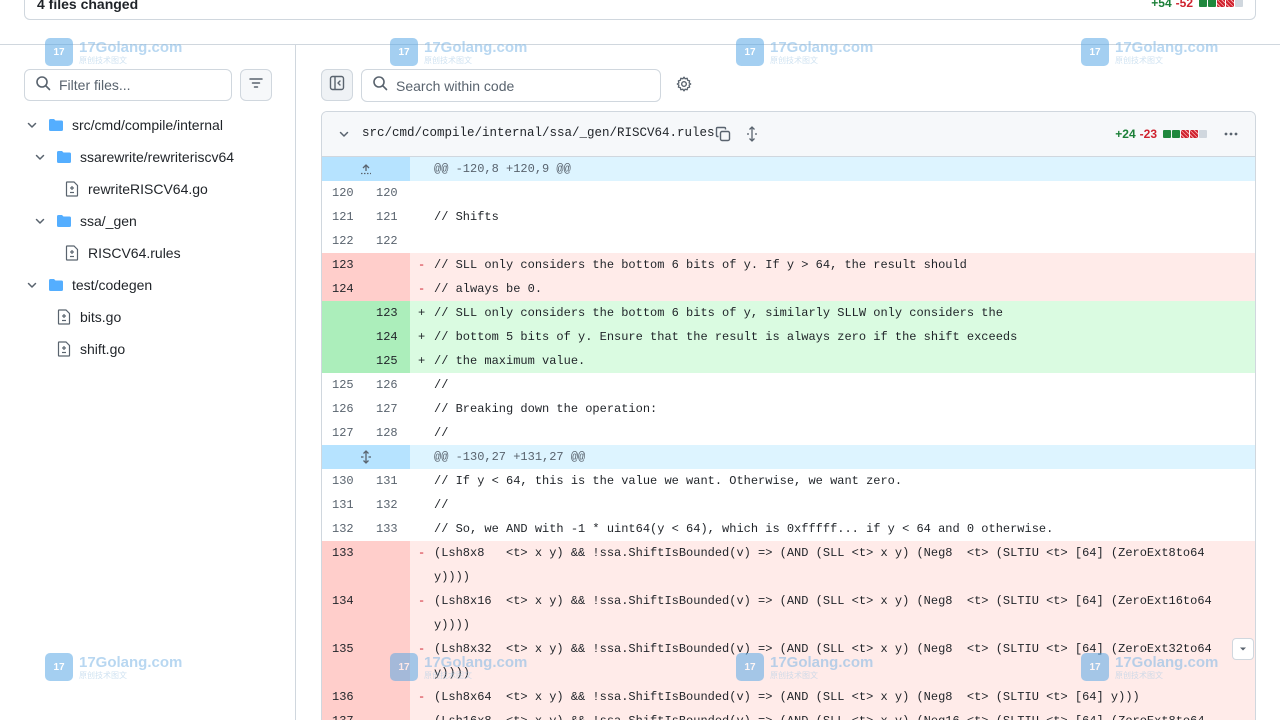  Describe the element at coordinates (546, 409) in the screenshot. I see `code-line: // Breaking down the operation:` at that location.